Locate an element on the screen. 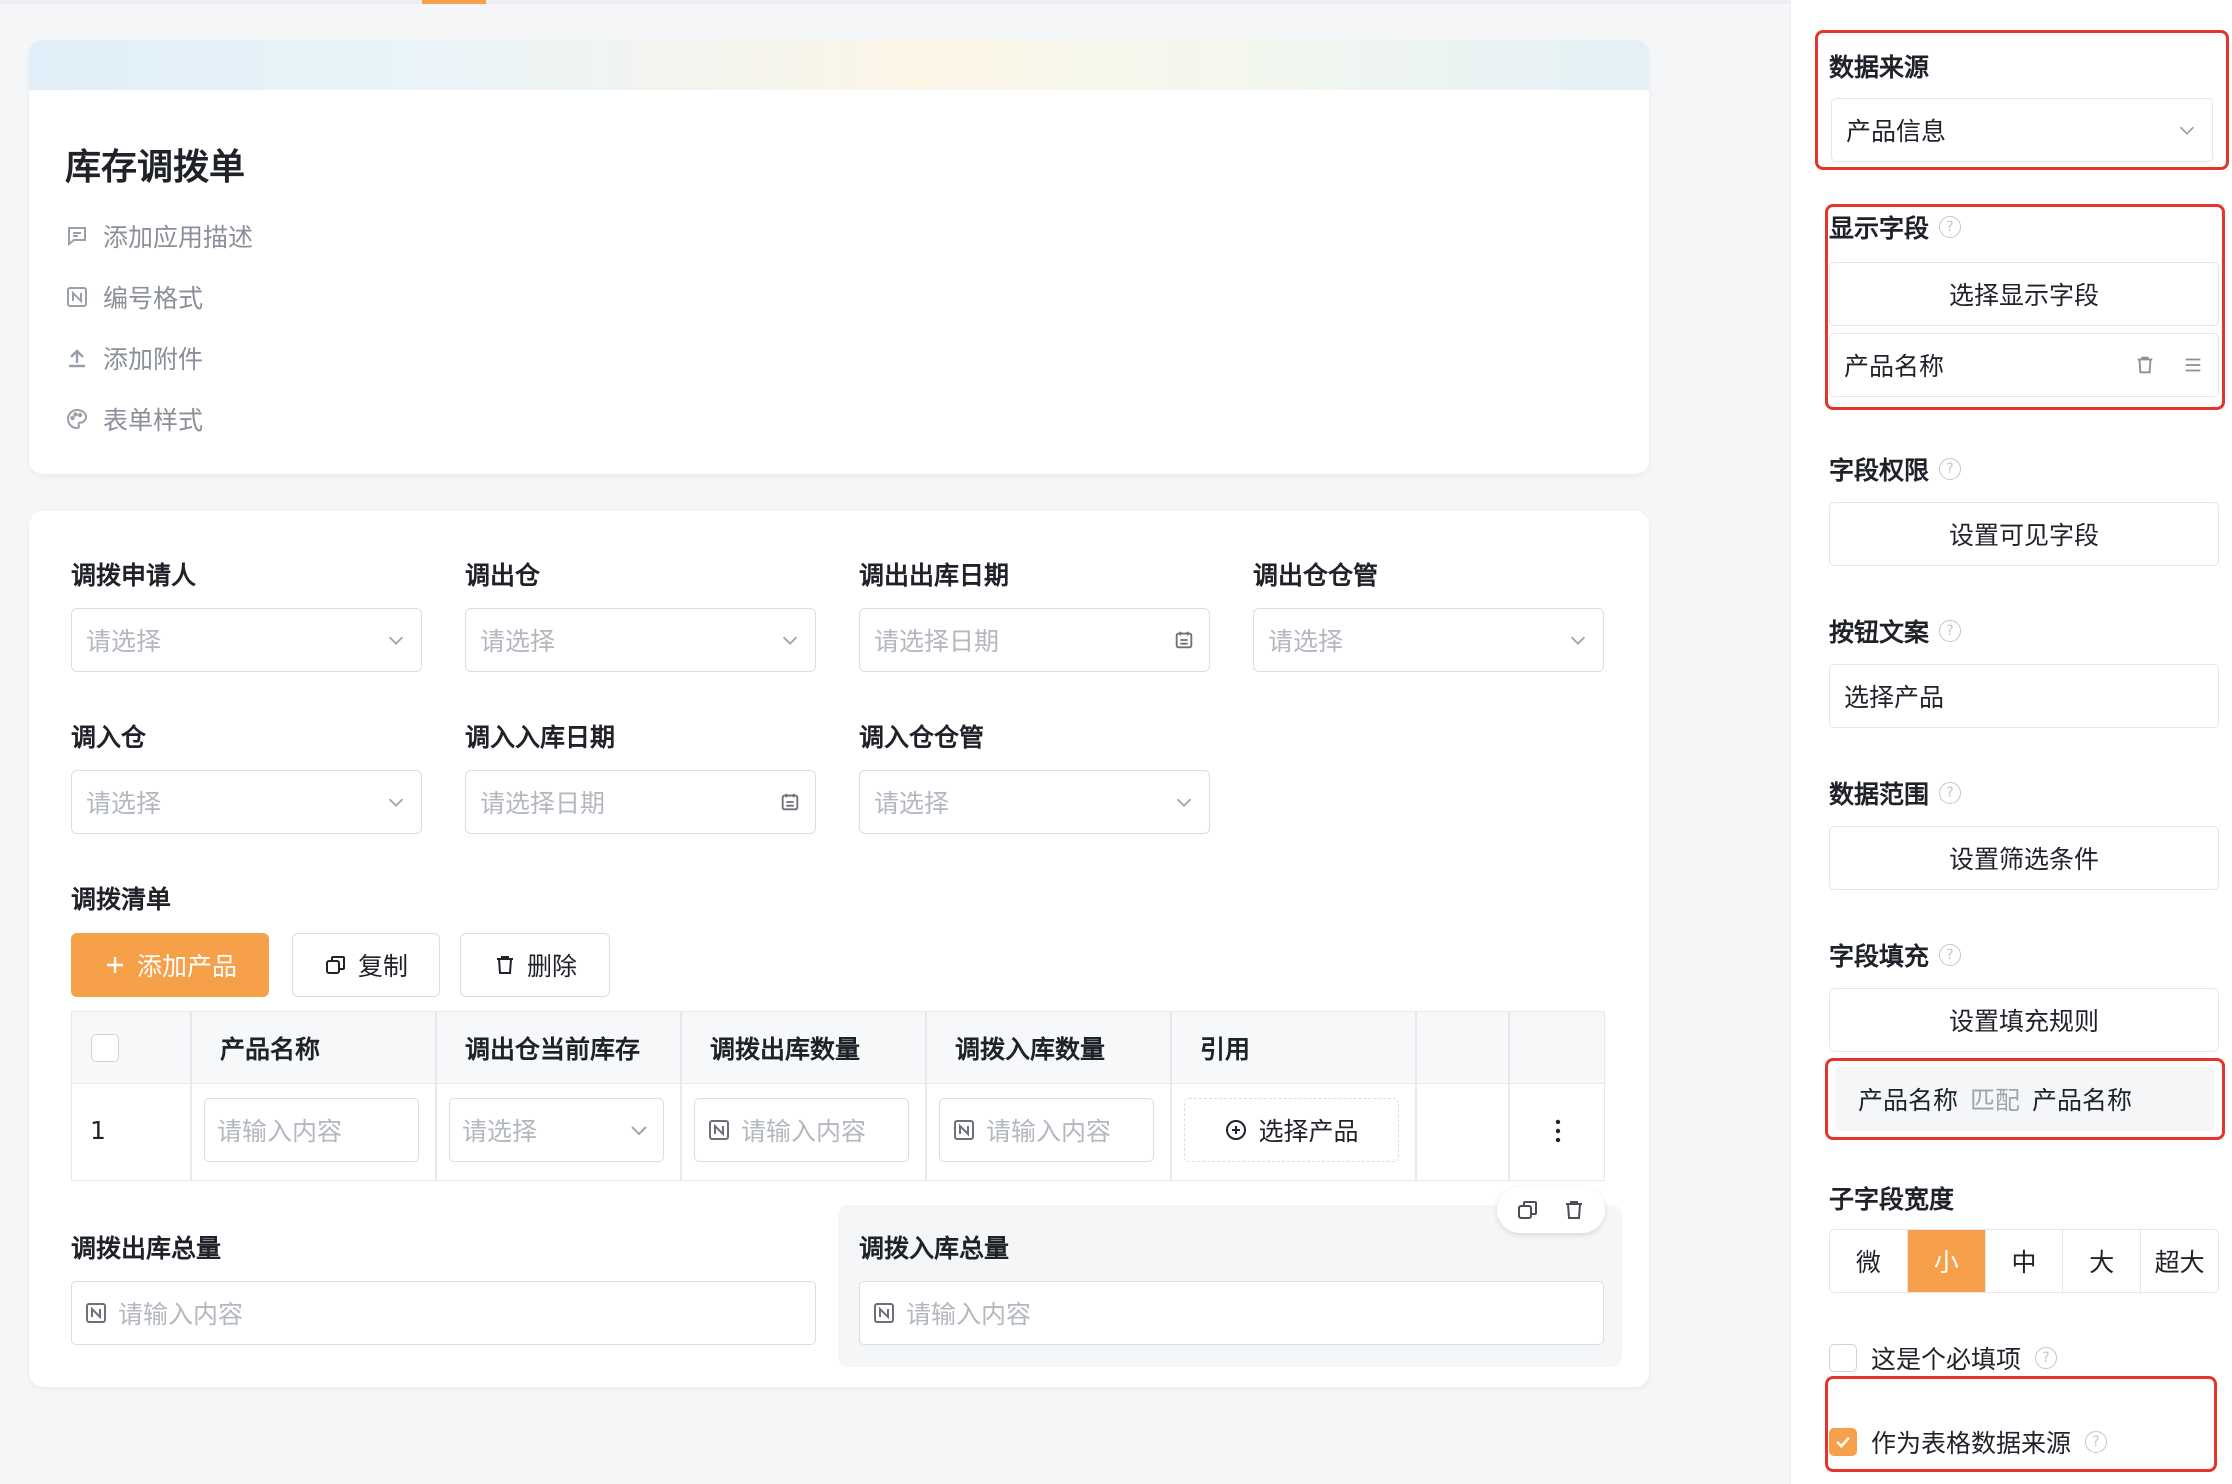 The image size is (2232, 1484). required-checkbox is located at coordinates (1843, 1358).